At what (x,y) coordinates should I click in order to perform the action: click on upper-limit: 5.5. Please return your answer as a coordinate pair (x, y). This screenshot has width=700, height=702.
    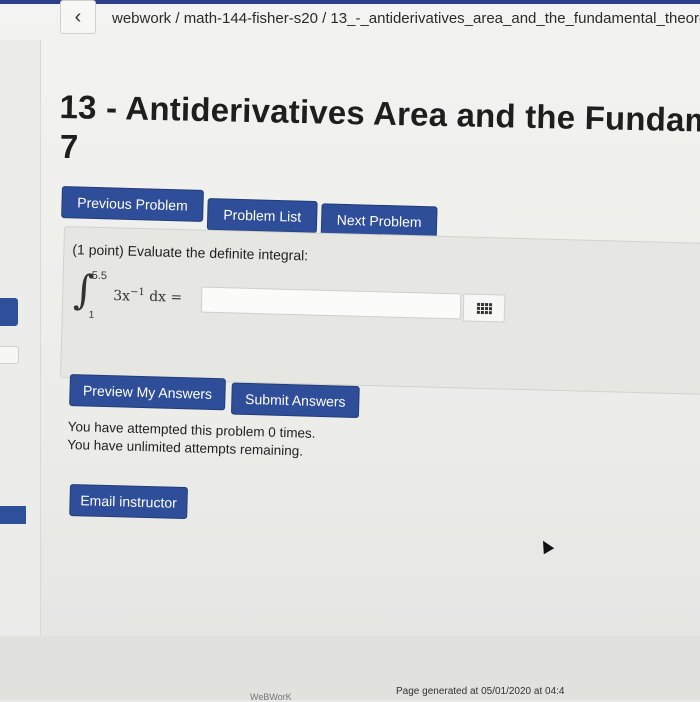
    Looking at the image, I should click on (99, 276).